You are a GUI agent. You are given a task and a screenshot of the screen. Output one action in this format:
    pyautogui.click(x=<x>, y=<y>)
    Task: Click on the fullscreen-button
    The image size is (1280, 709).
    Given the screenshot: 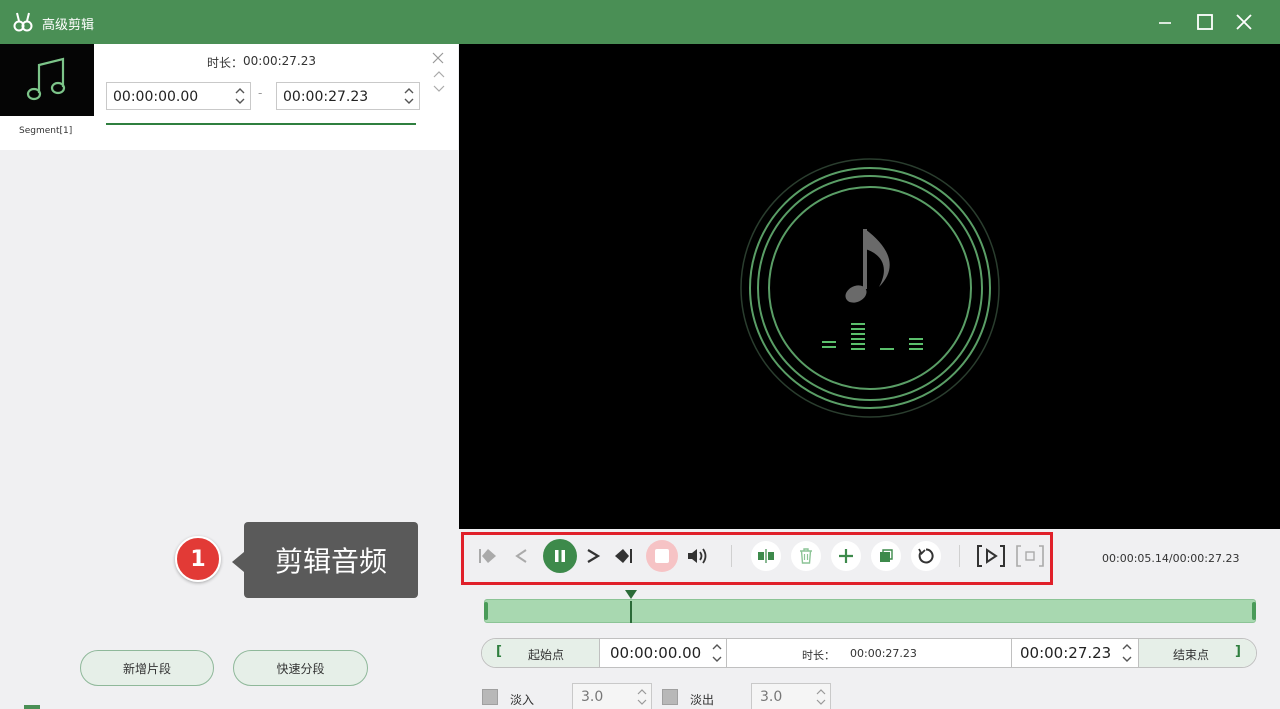 What is the action you would take?
    pyautogui.click(x=1030, y=556)
    